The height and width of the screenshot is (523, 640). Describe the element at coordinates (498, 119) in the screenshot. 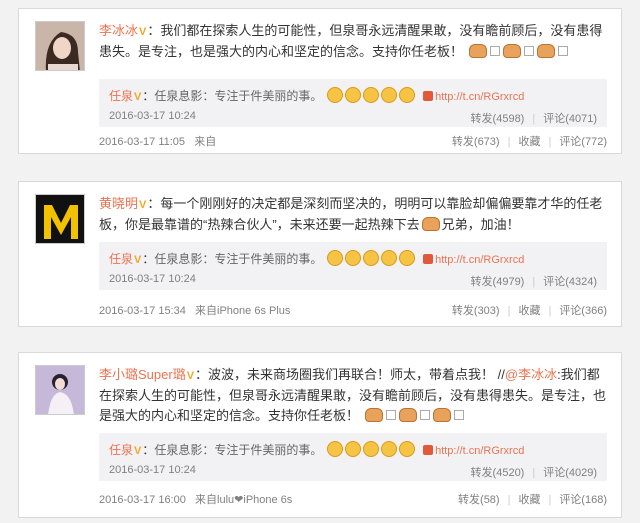

I see `quoted-repost-button: 转发(4598)` at that location.